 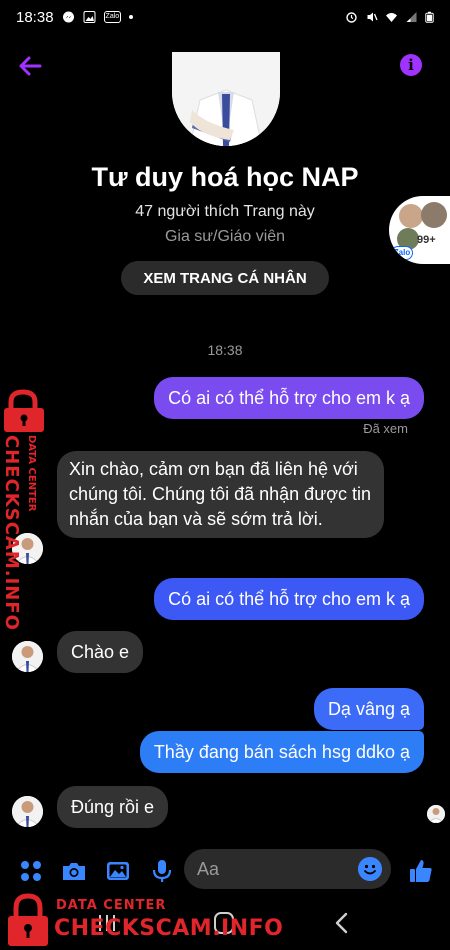 What do you see at coordinates (113, 807) in the screenshot?
I see `incoming-message: Đúng rồi e` at bounding box center [113, 807].